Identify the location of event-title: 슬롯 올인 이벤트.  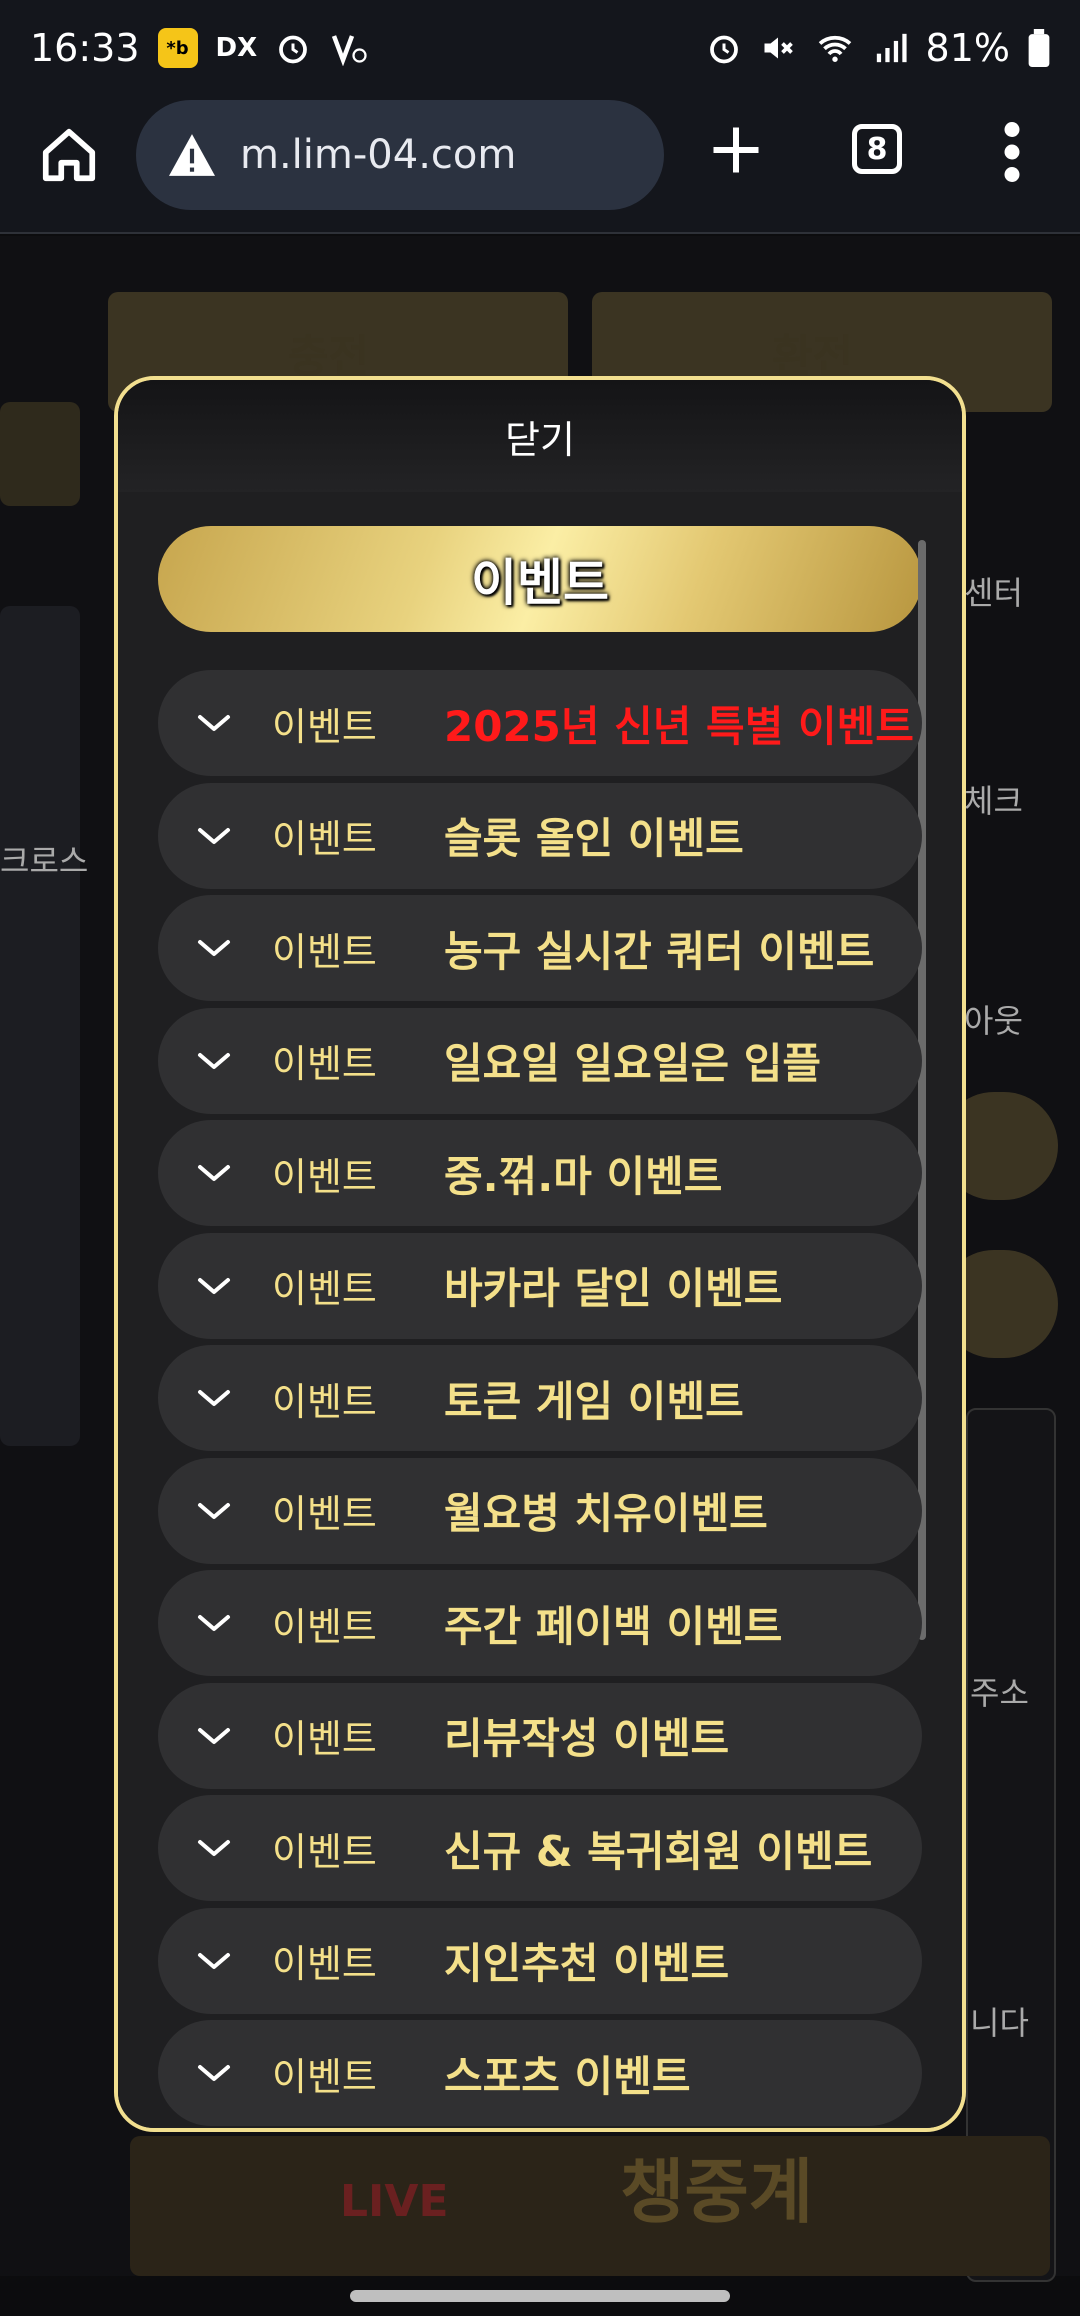
(594, 838).